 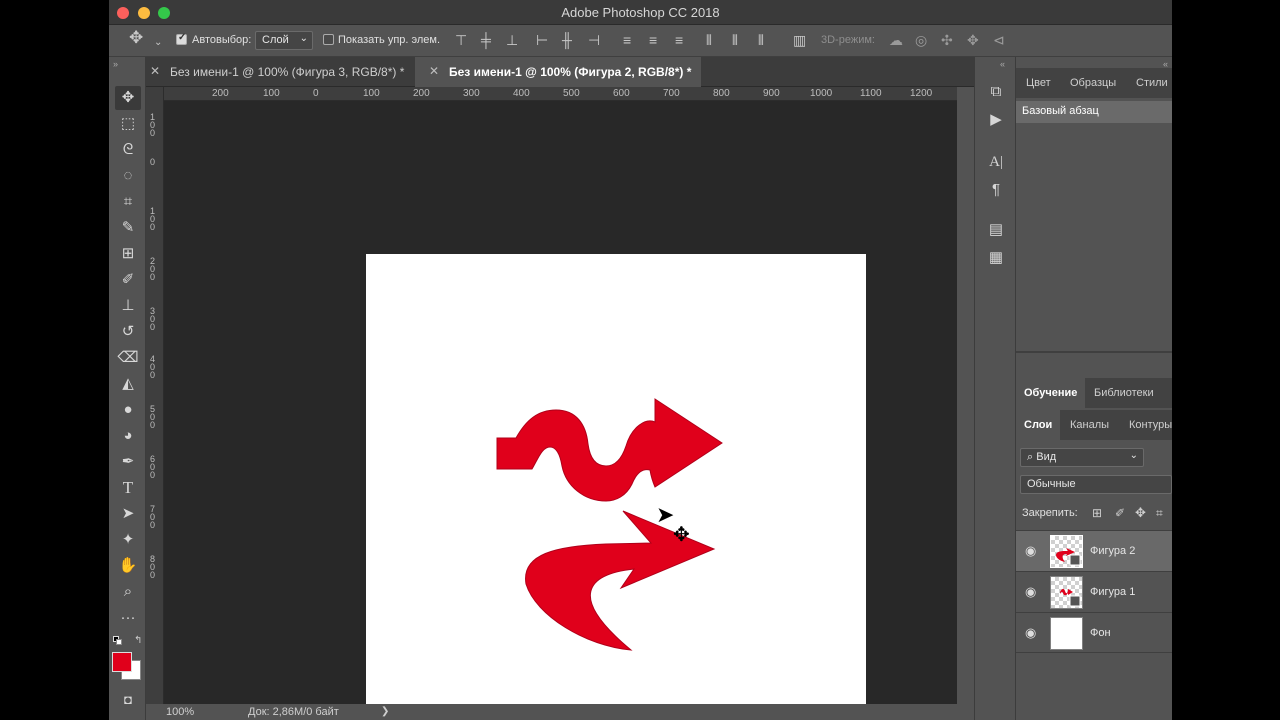 What do you see at coordinates (1097, 513) in the screenshot?
I see `lock-transparency-icon: ⊞` at bounding box center [1097, 513].